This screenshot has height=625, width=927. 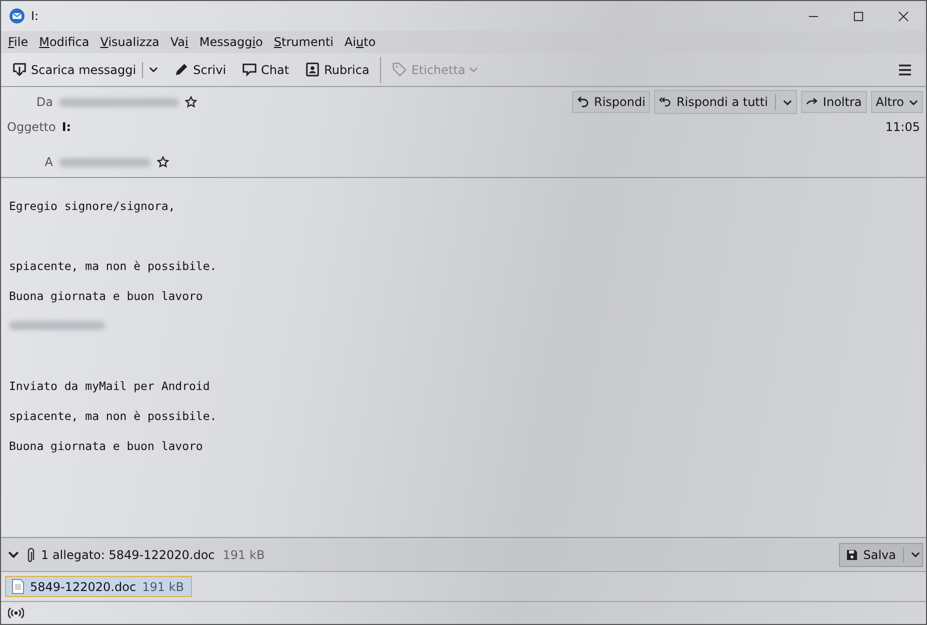 I want to click on to-label: A, so click(x=48, y=162).